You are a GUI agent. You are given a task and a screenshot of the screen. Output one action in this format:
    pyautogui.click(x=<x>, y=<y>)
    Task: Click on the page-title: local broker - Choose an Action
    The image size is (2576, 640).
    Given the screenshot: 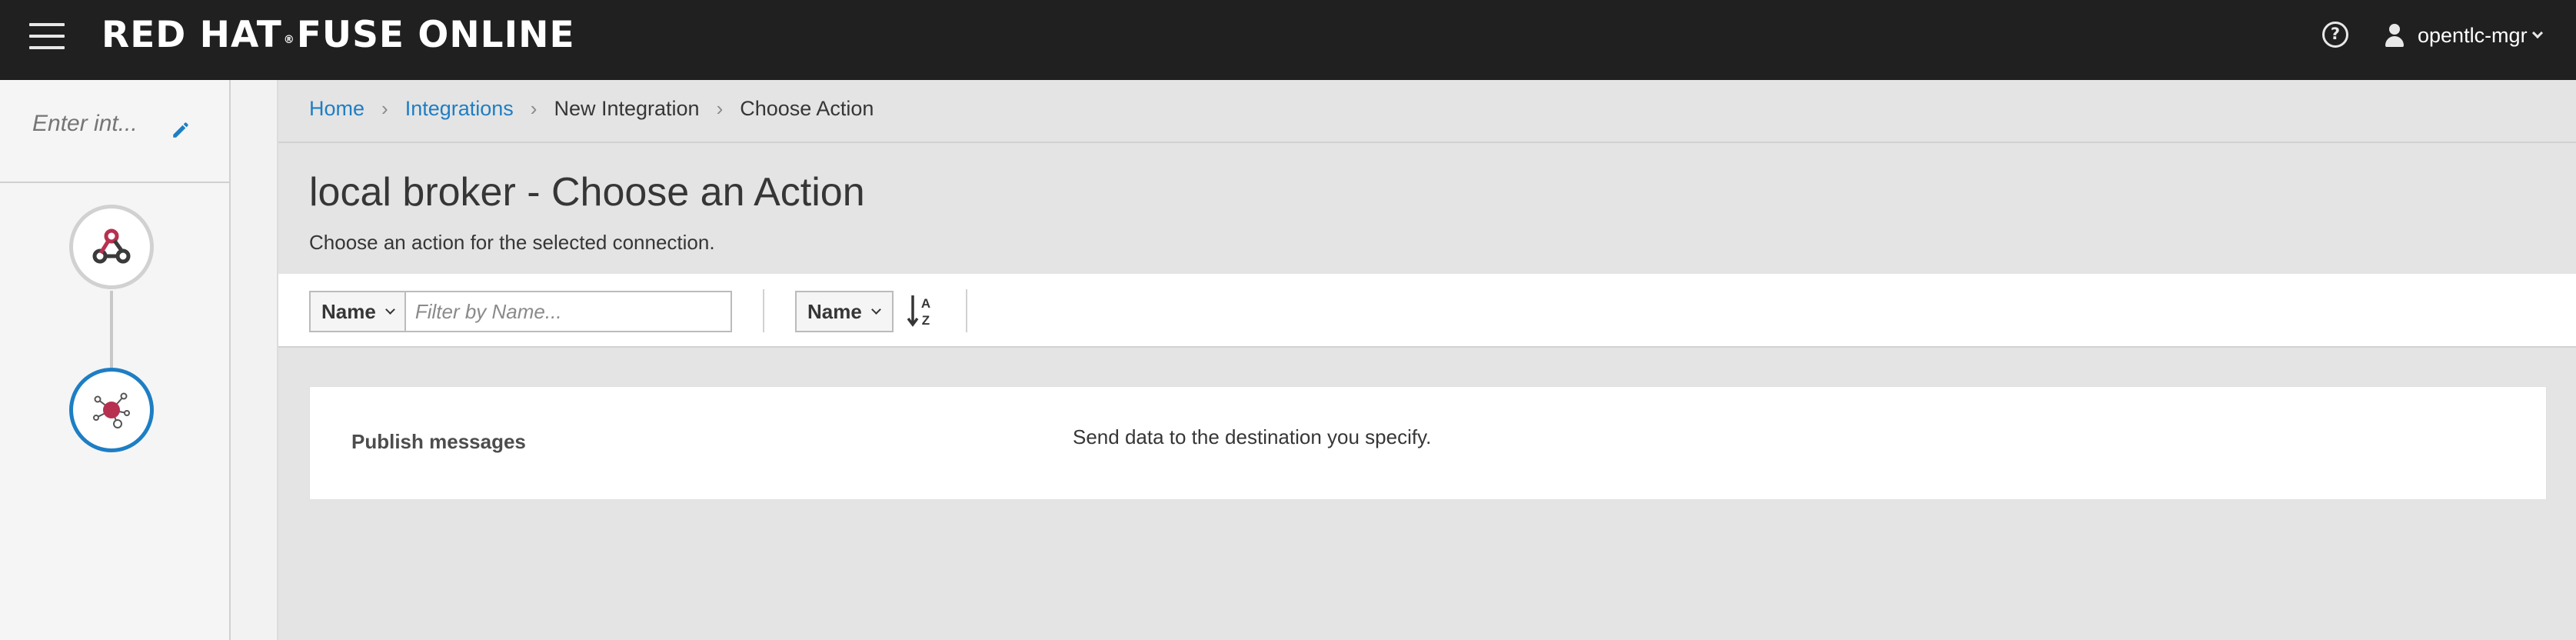 What is the action you would take?
    pyautogui.click(x=587, y=192)
    